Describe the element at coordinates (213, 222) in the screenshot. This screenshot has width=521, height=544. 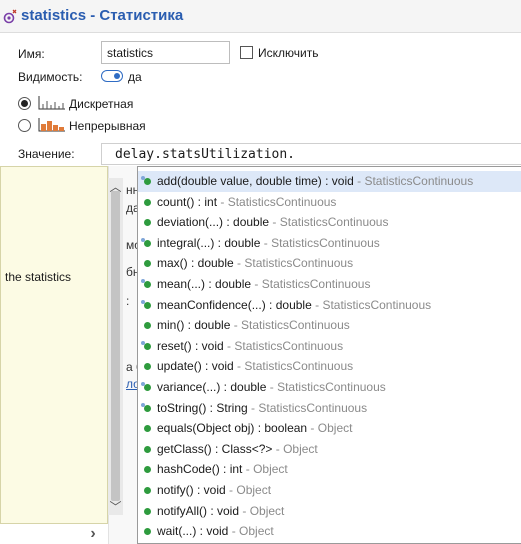
I see `method-signature: deviation(...) : double` at that location.